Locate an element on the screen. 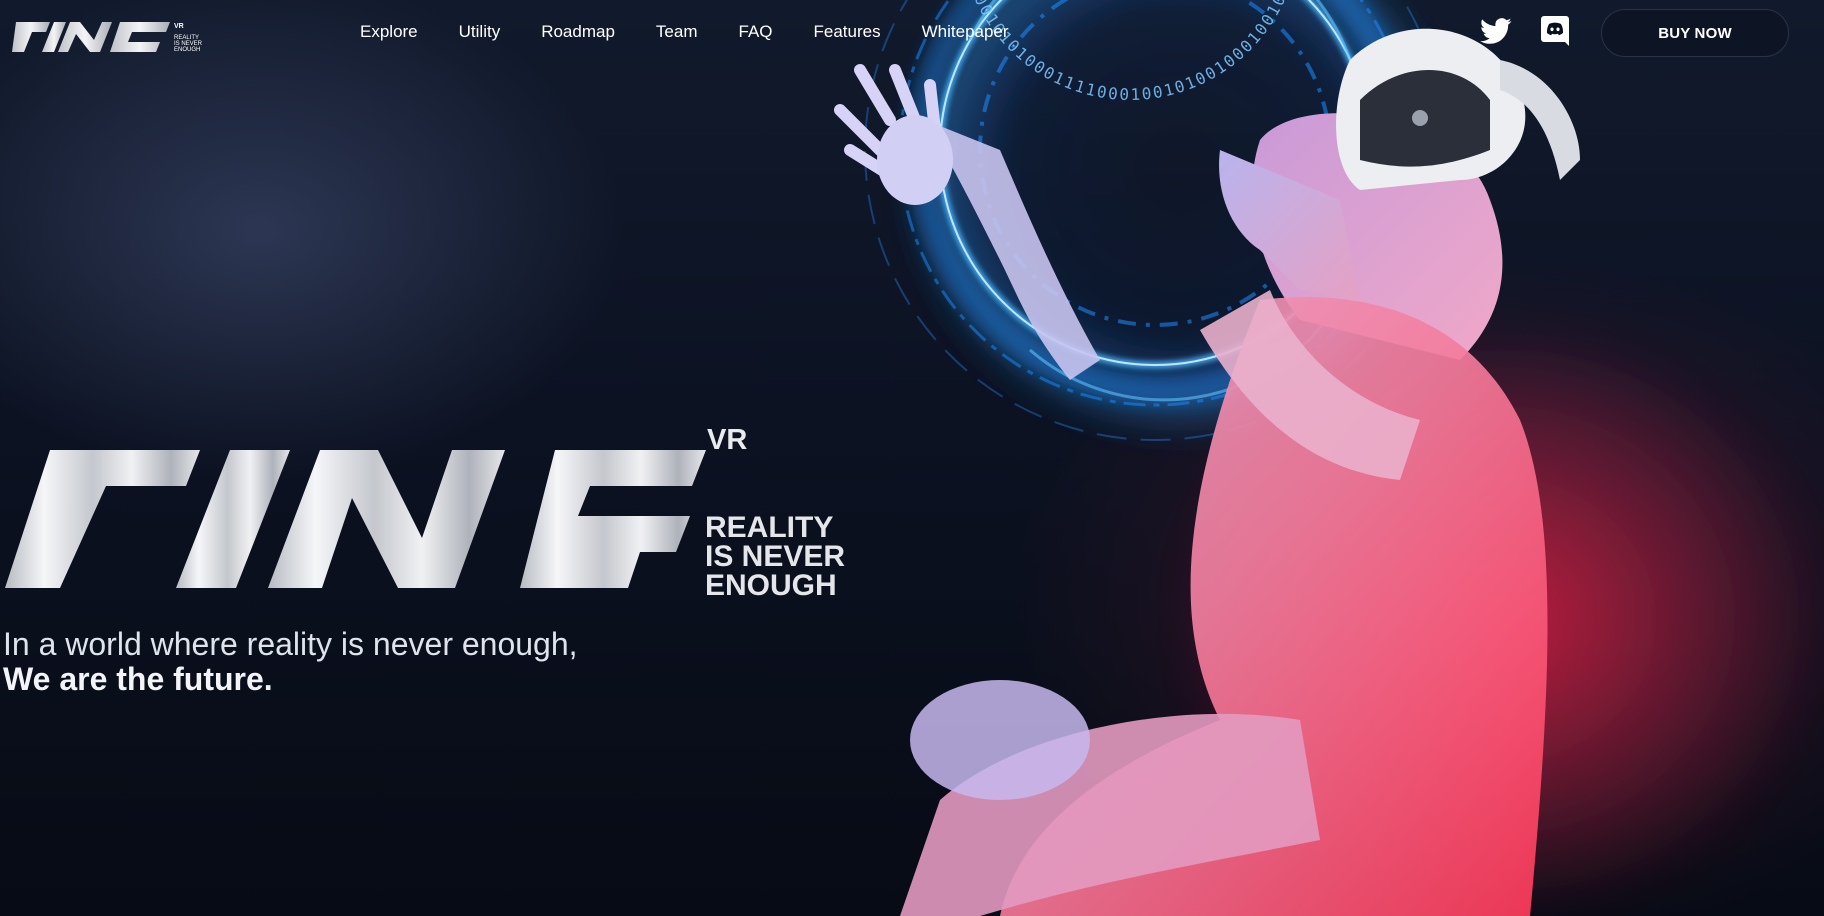  hero-headline: We are the future. is located at coordinates (138, 679).